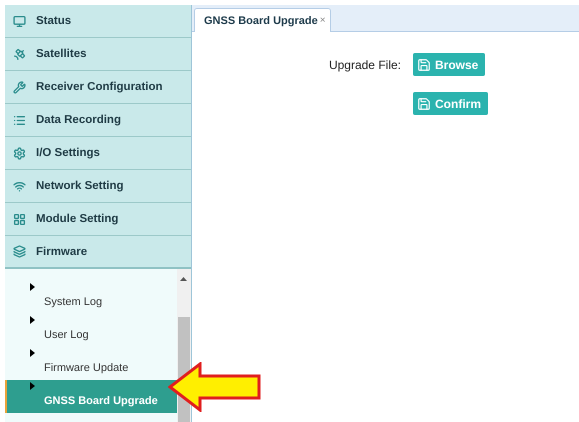 The height and width of the screenshot is (422, 579). I want to click on scroll-up-icon, so click(183, 279).